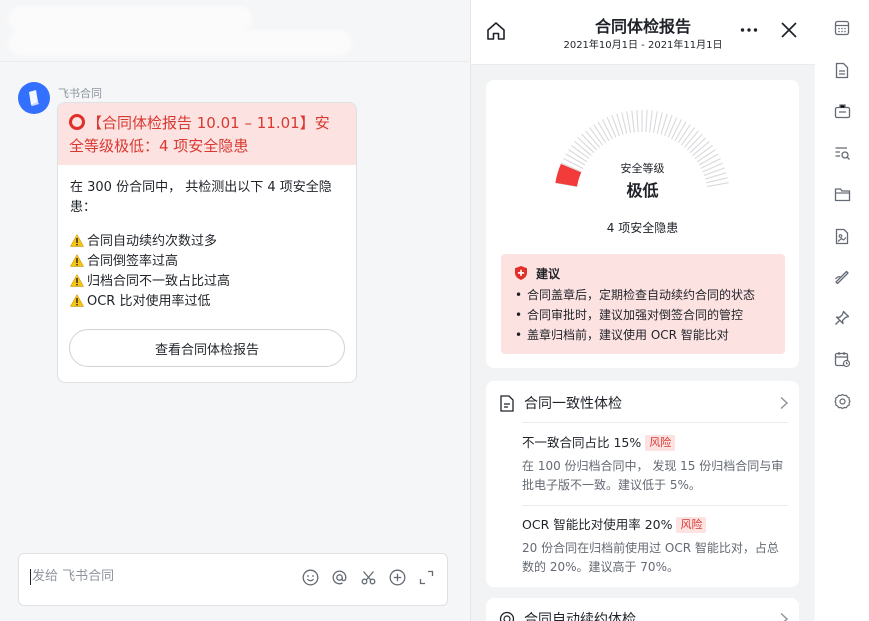  I want to click on consistency-check-title: 合同一致性体检, so click(573, 404).